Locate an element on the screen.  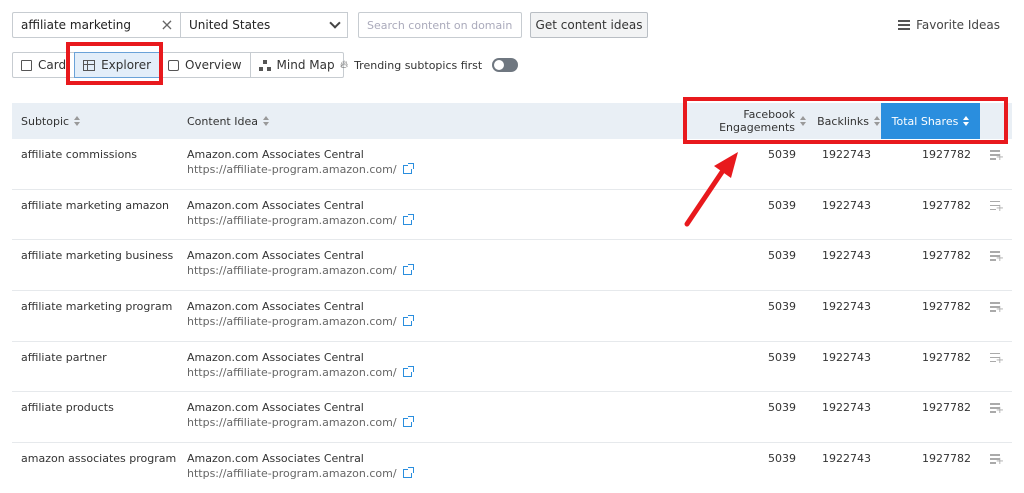
tab-overview: Overview is located at coordinates (205, 65).